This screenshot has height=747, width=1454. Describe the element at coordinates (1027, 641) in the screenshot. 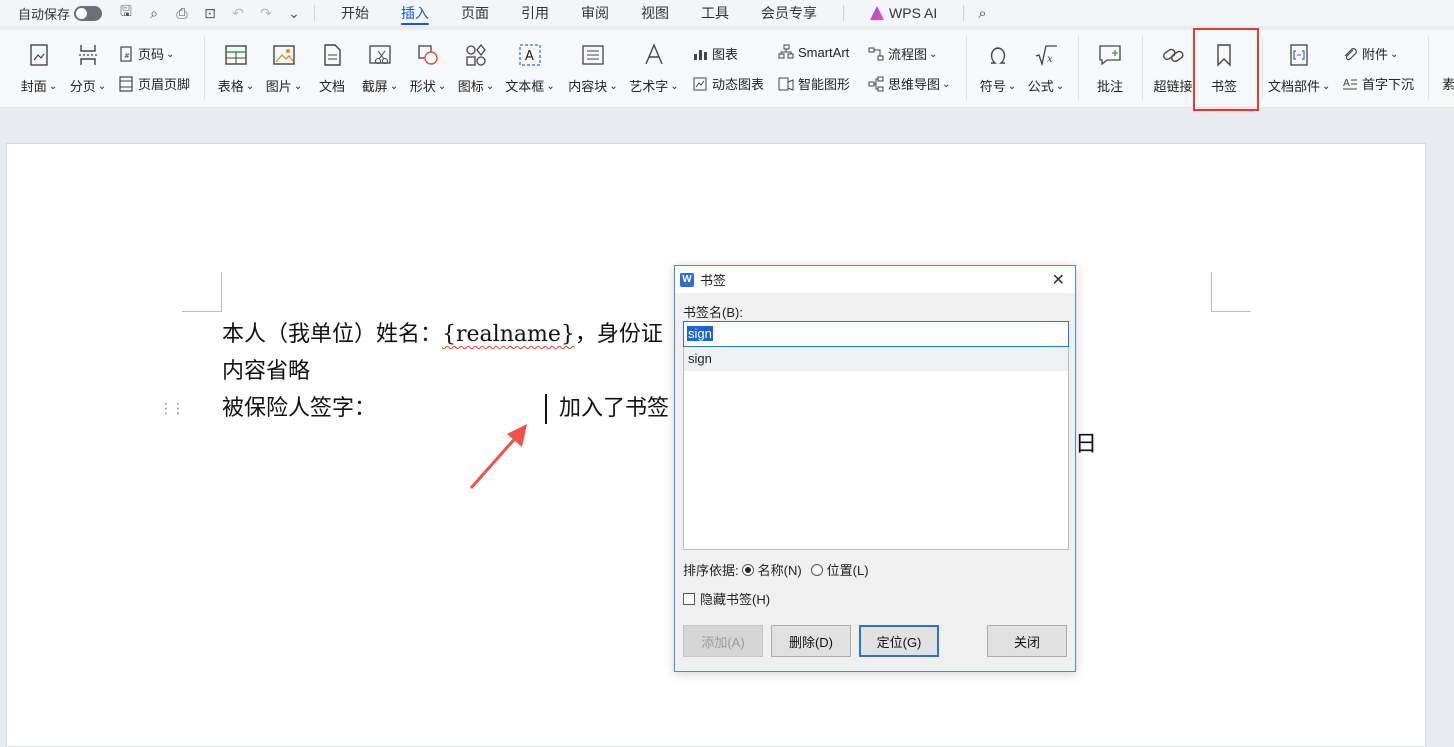

I see `close-button: 关闭` at that location.